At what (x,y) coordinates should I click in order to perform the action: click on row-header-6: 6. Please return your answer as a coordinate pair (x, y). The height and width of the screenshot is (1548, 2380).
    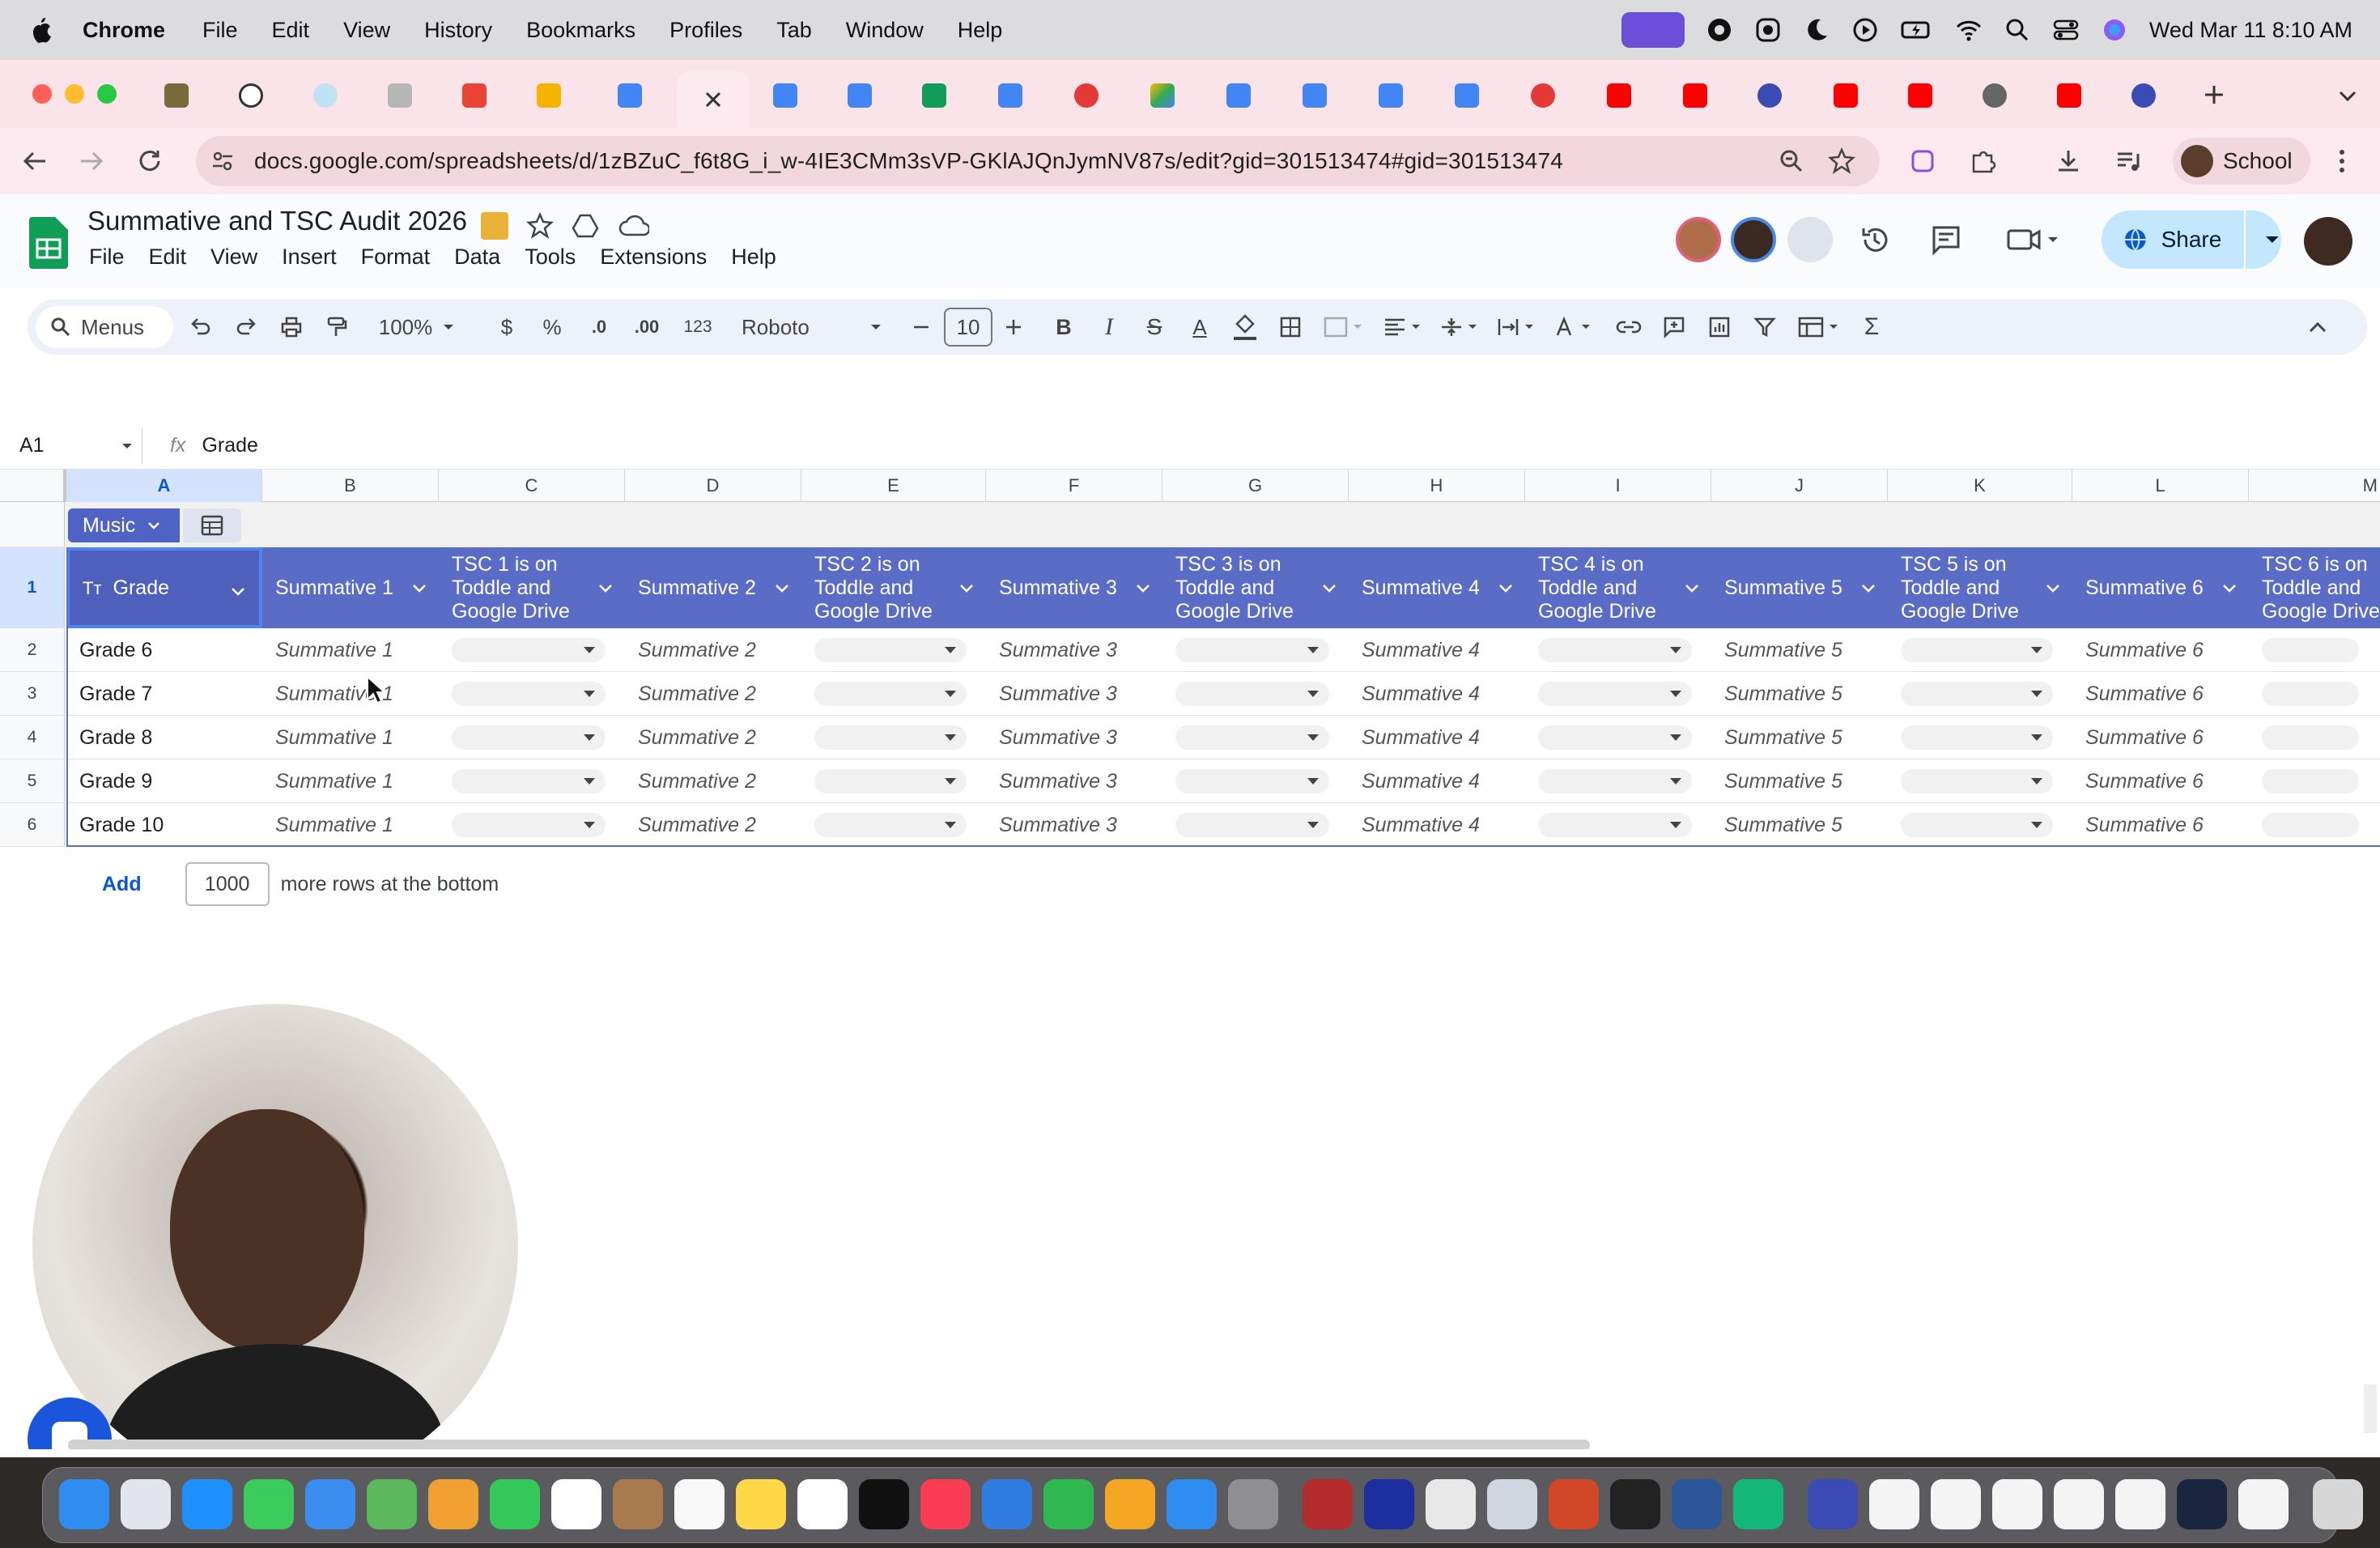
    Looking at the image, I should click on (32, 825).